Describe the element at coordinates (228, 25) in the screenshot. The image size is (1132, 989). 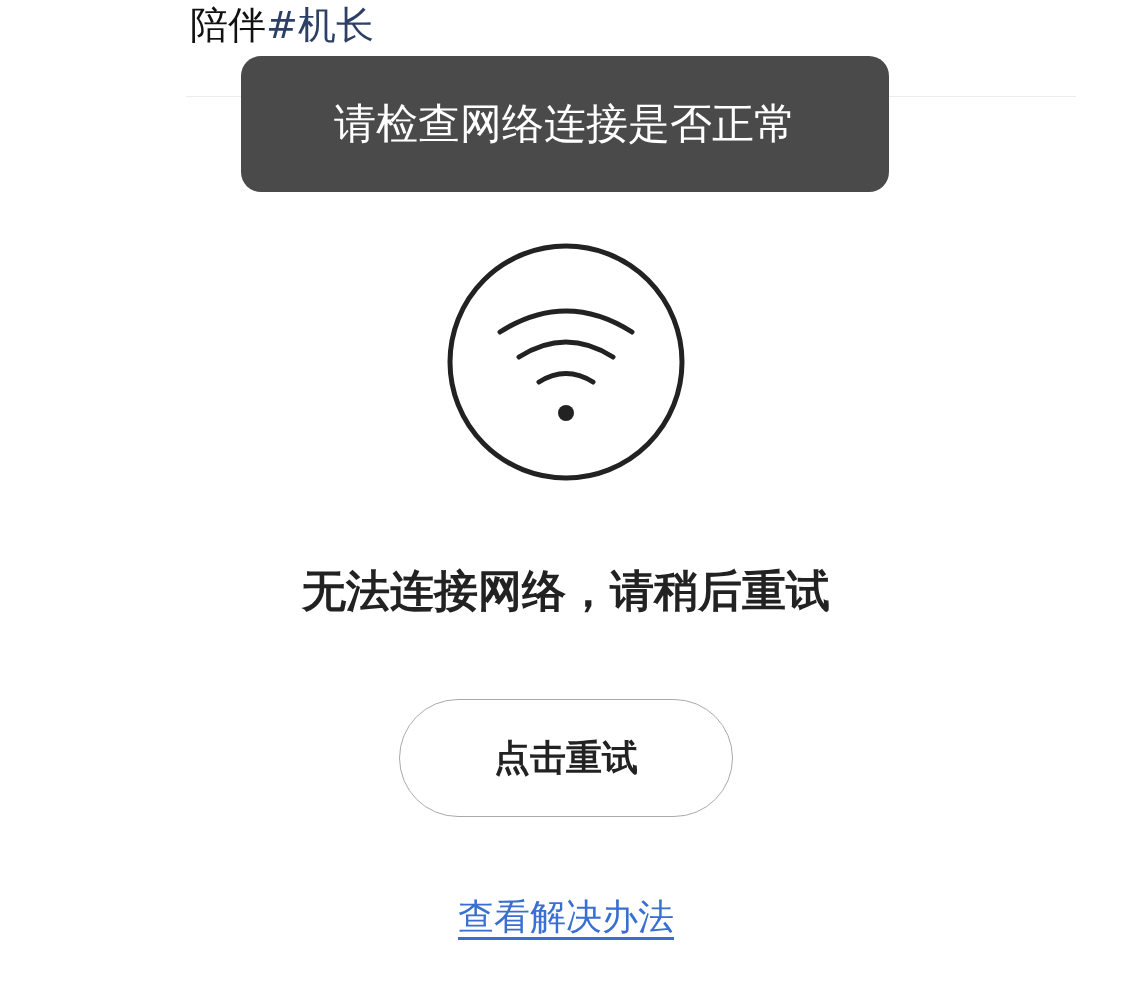
I see `post-title: 陪伴` at that location.